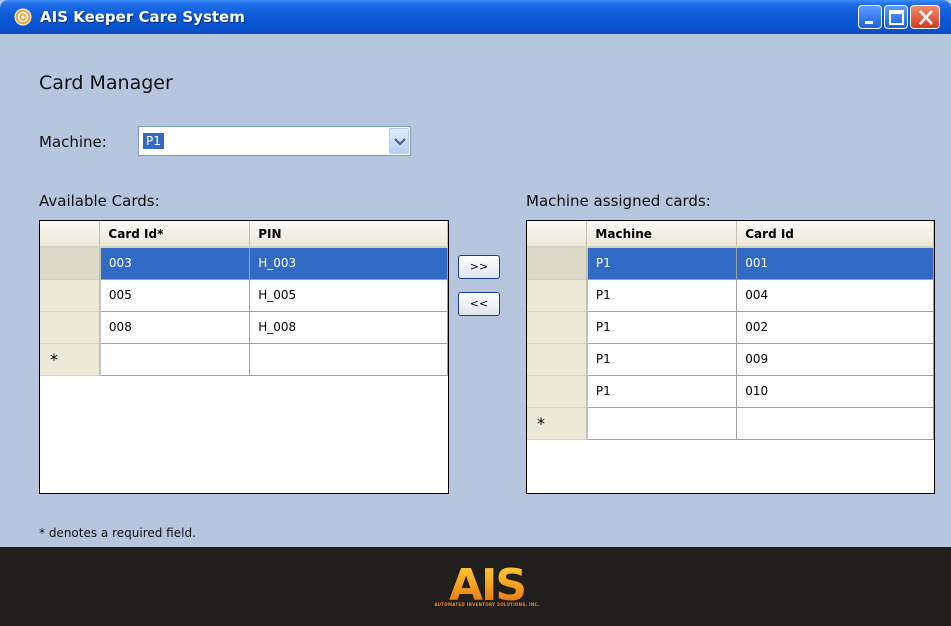  What do you see at coordinates (175, 263) in the screenshot?
I see `card-id-cell: 003` at bounding box center [175, 263].